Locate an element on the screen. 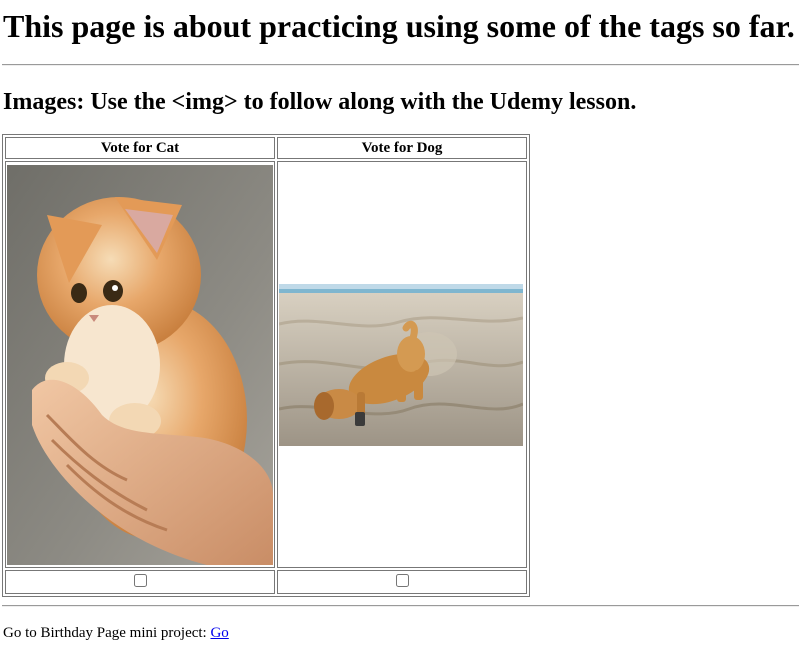 This screenshot has height=650, width=801. footer-text: Go to Birthday Page mini project: is located at coordinates (107, 633).